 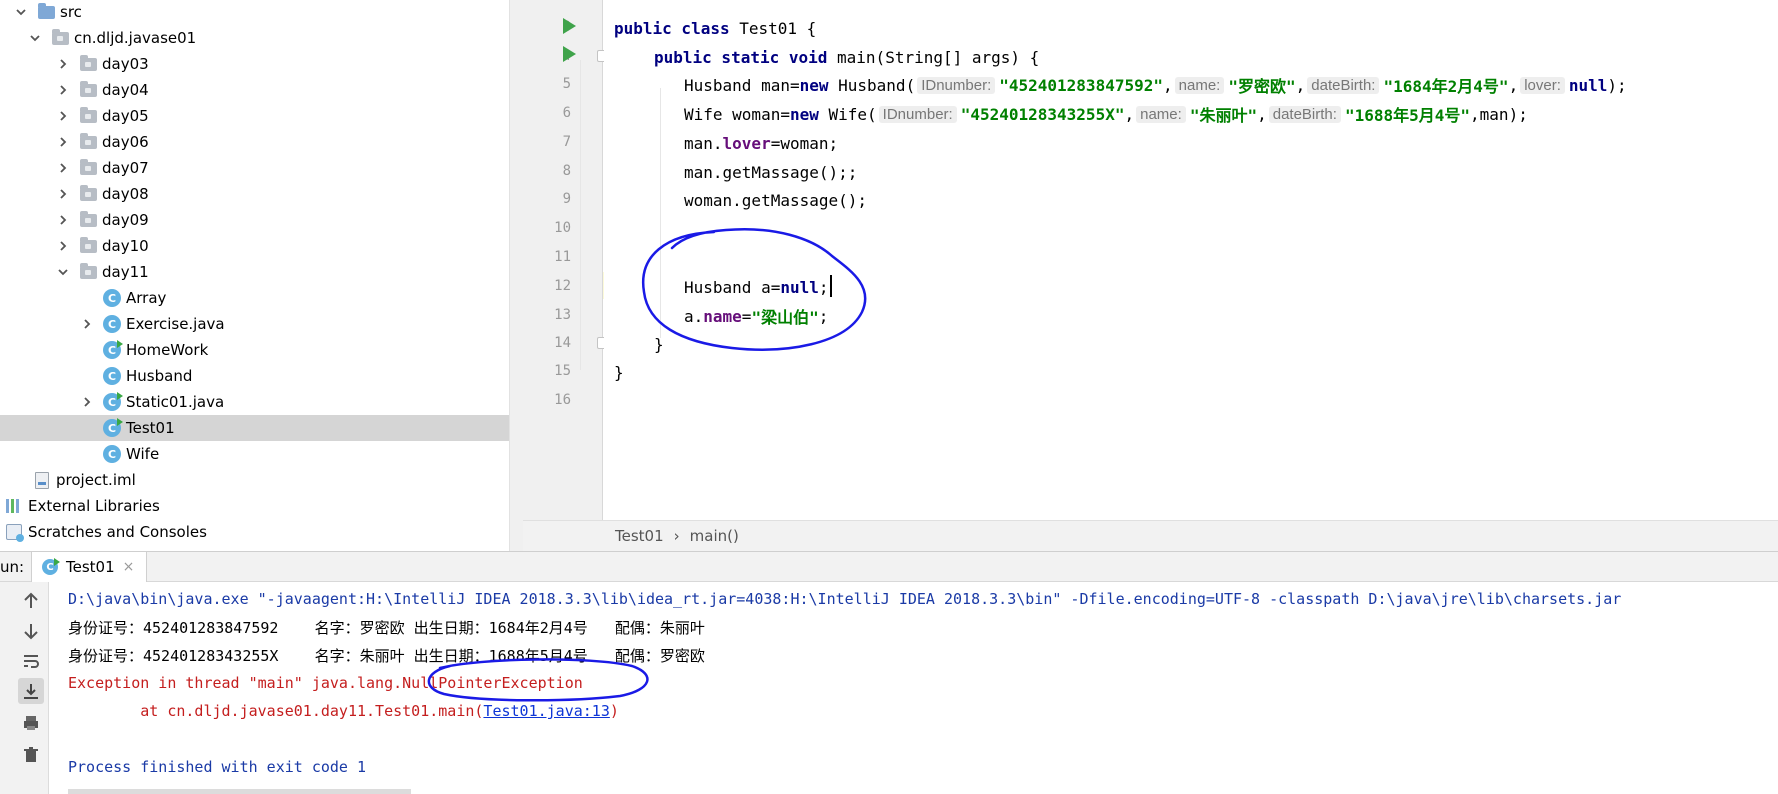 What do you see at coordinates (1161, 114) in the screenshot?
I see `param-hint: name:` at bounding box center [1161, 114].